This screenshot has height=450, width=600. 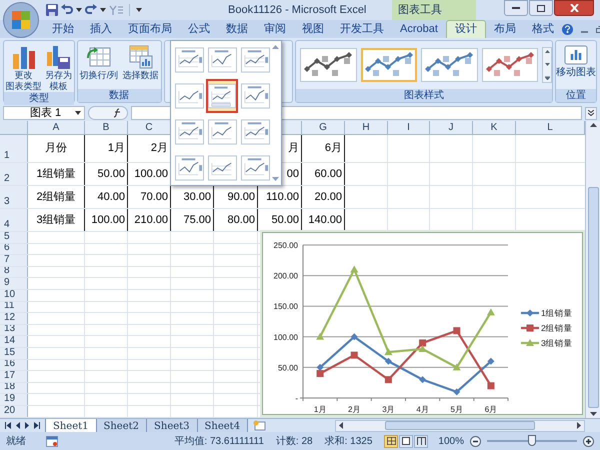 I want to click on ribbon-button: 选择数据, so click(x=140, y=62).